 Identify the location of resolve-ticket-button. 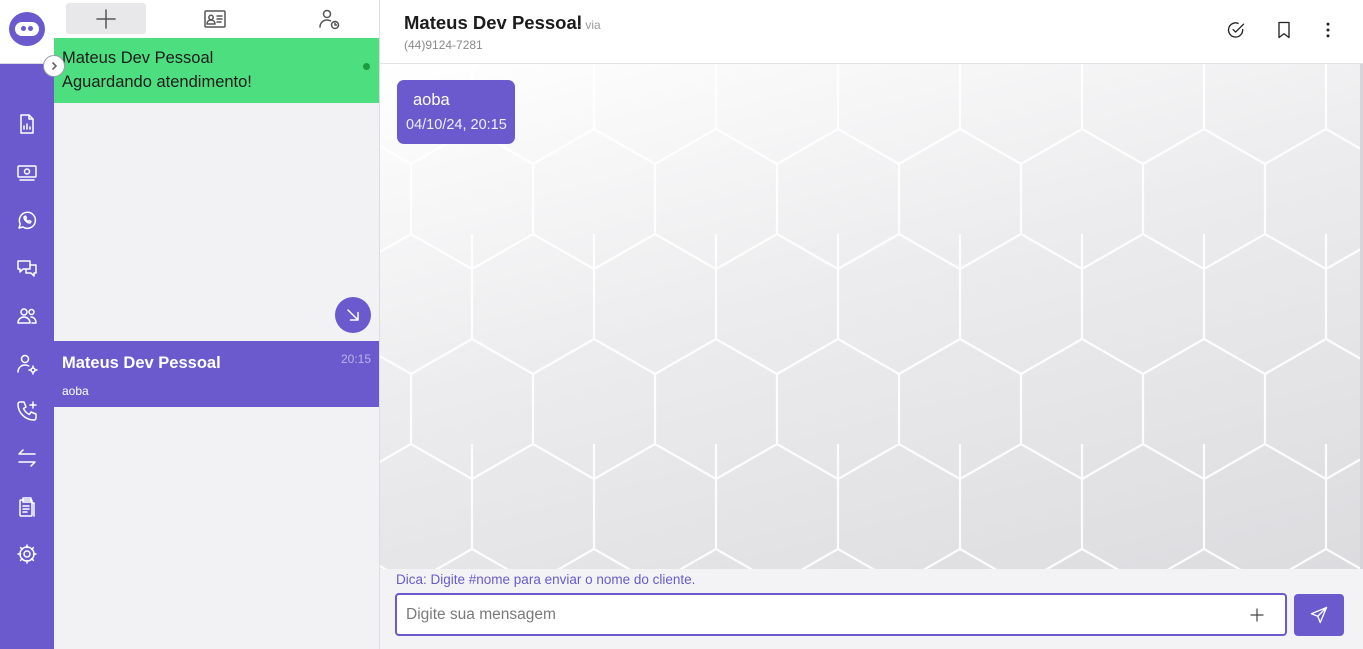
(1236, 30).